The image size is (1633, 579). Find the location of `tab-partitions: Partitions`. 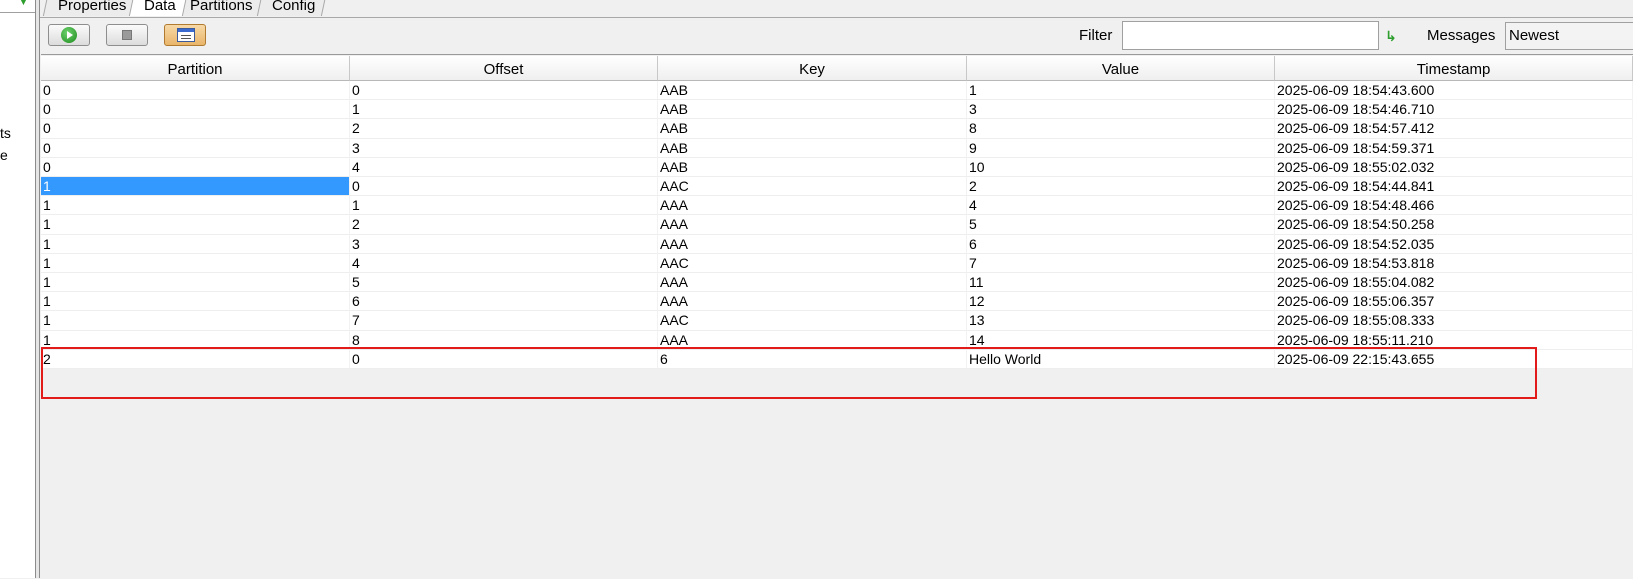

tab-partitions: Partitions is located at coordinates (219, 8).